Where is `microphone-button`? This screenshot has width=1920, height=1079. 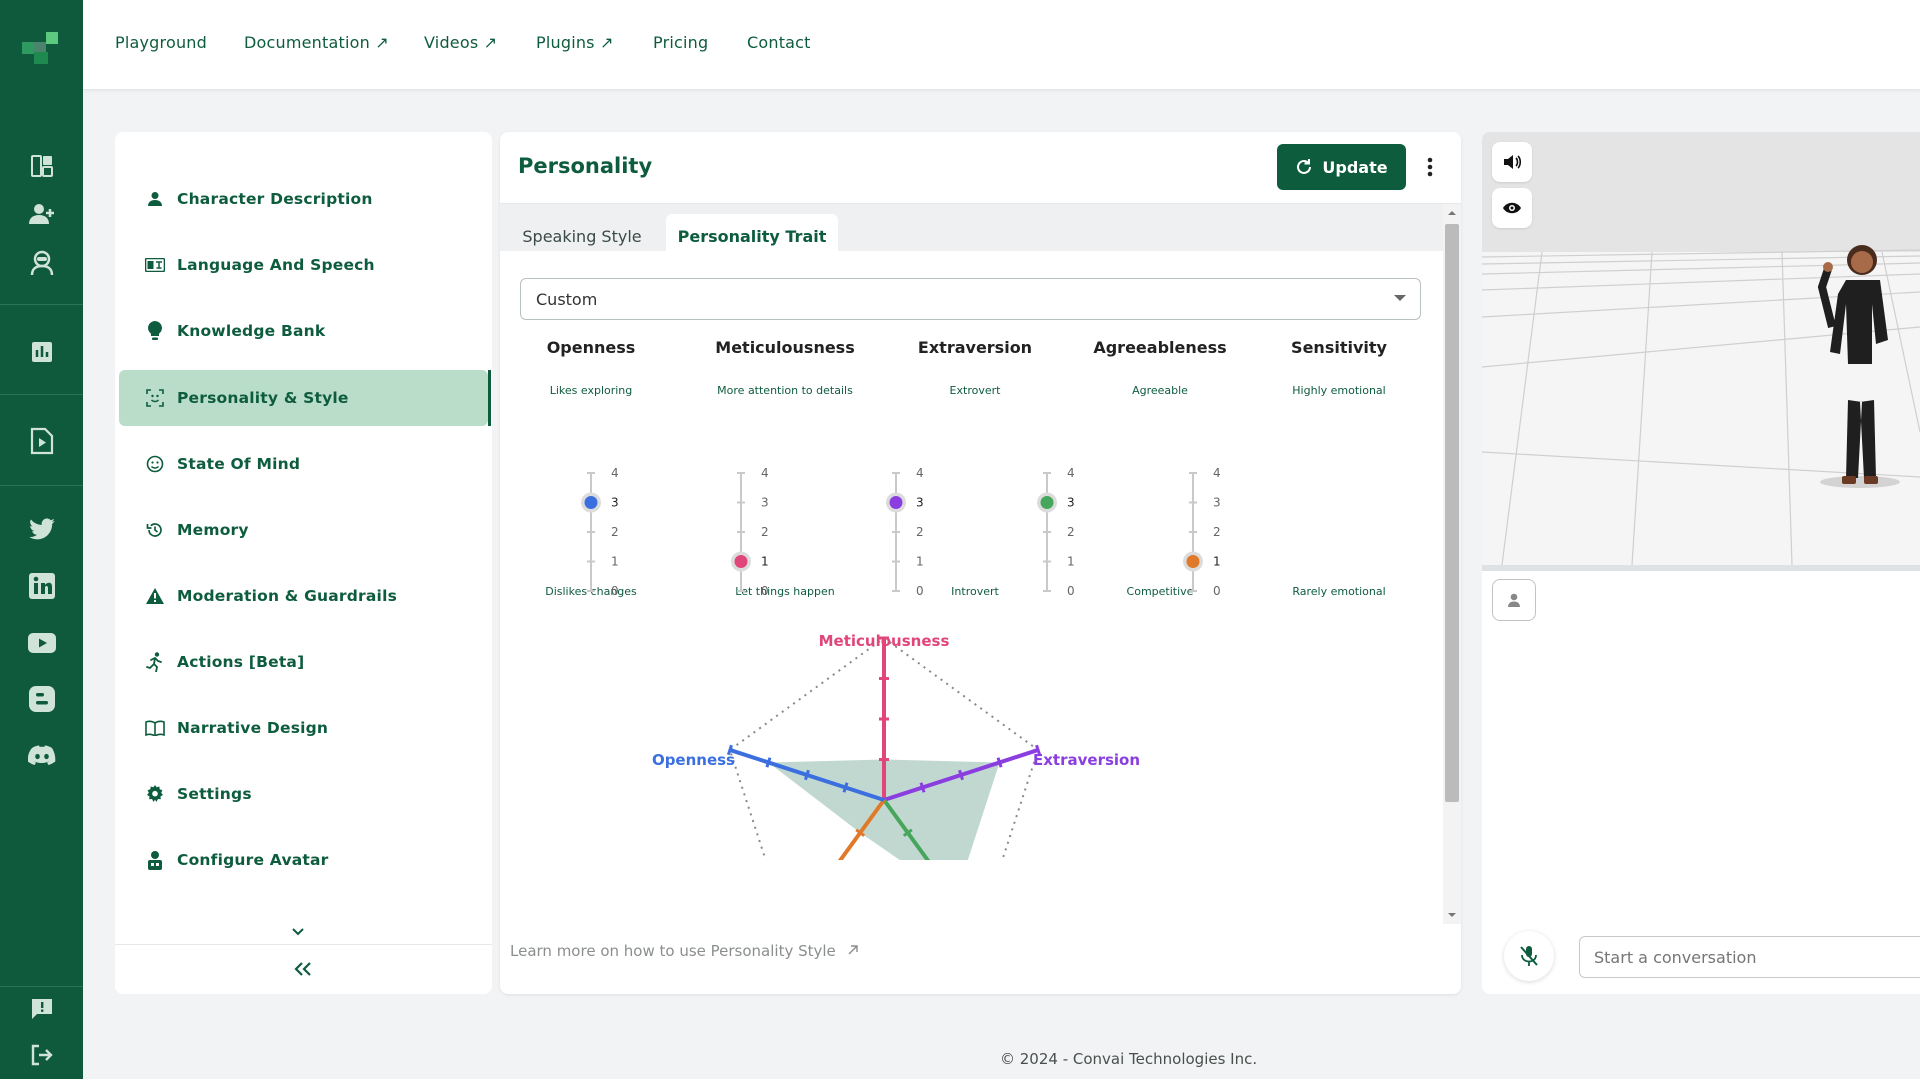
microphone-button is located at coordinates (1529, 956).